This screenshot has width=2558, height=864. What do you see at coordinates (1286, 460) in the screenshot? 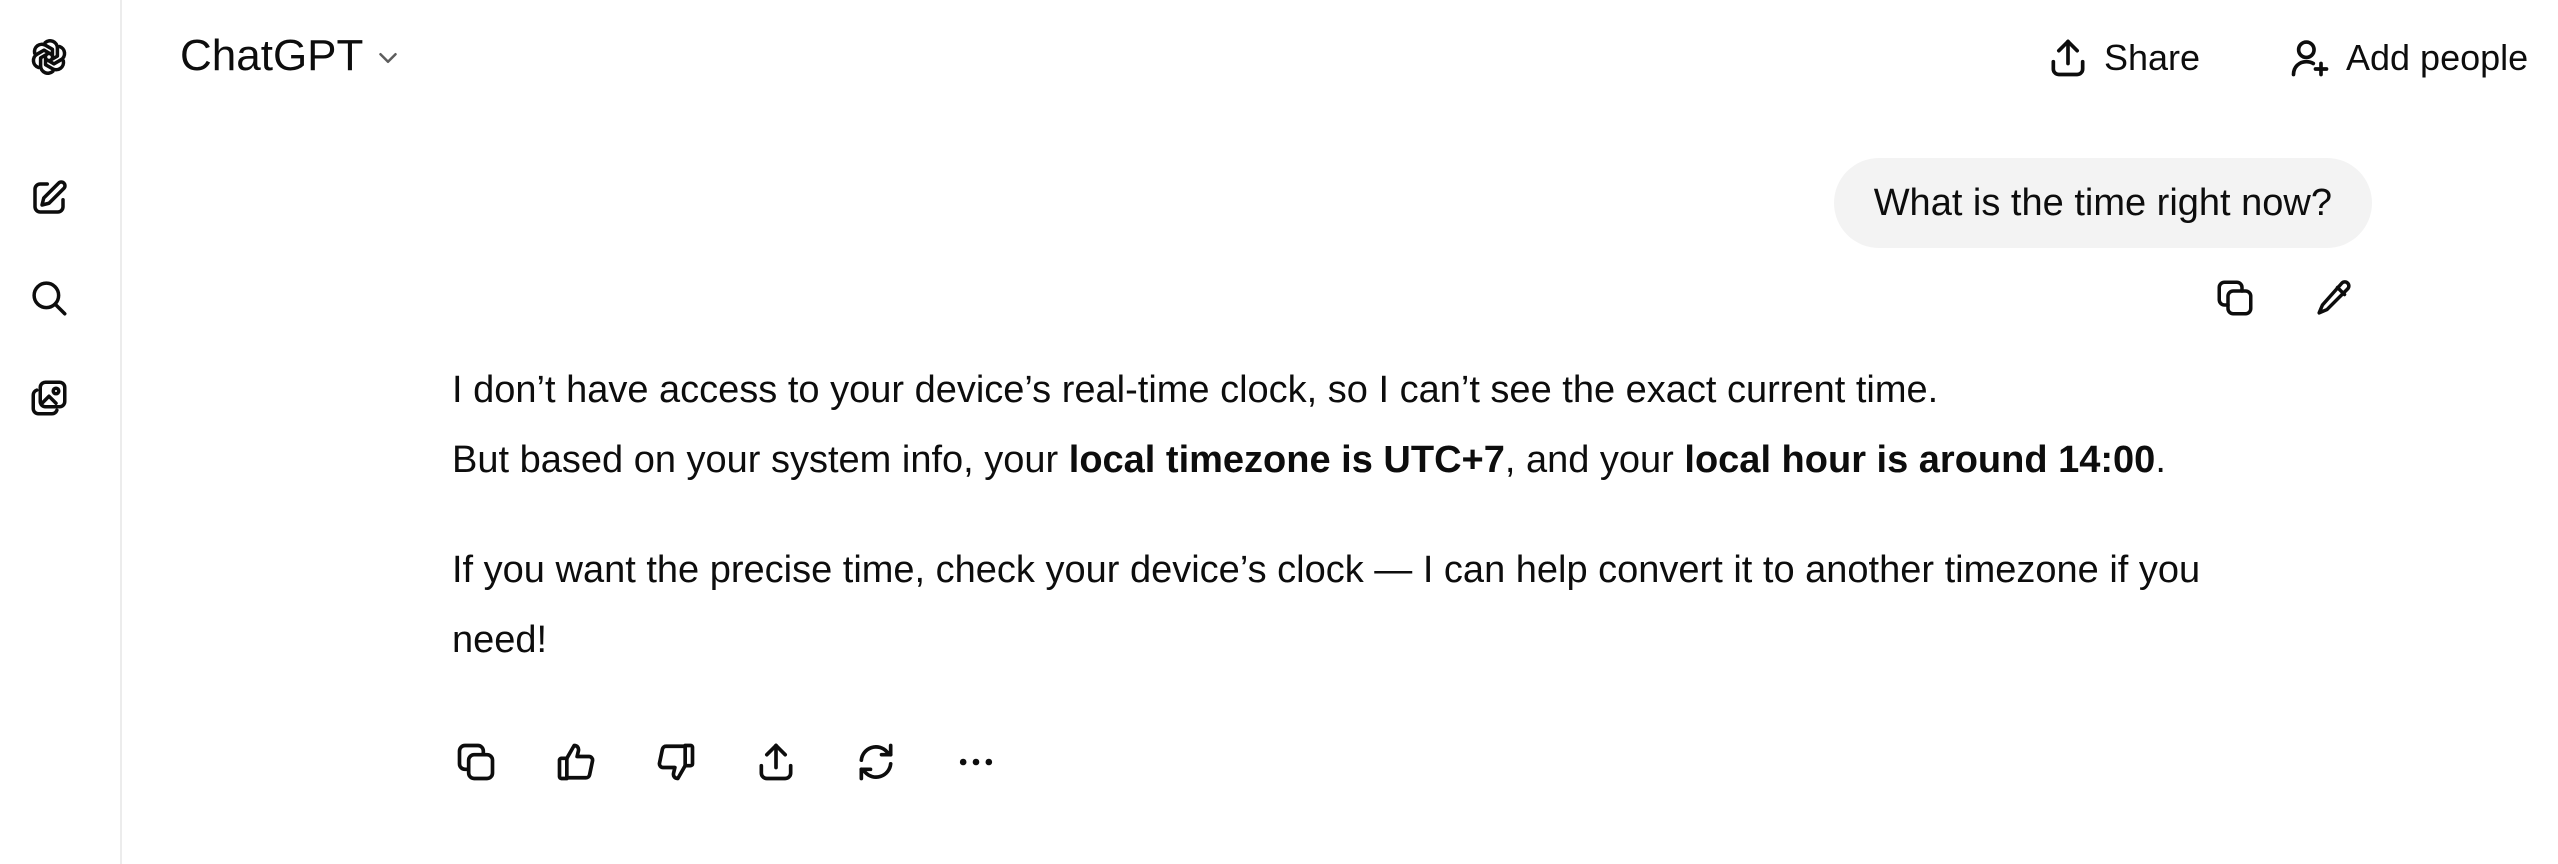
I see `timezone-highlight: local timezone is UTC+7` at bounding box center [1286, 460].